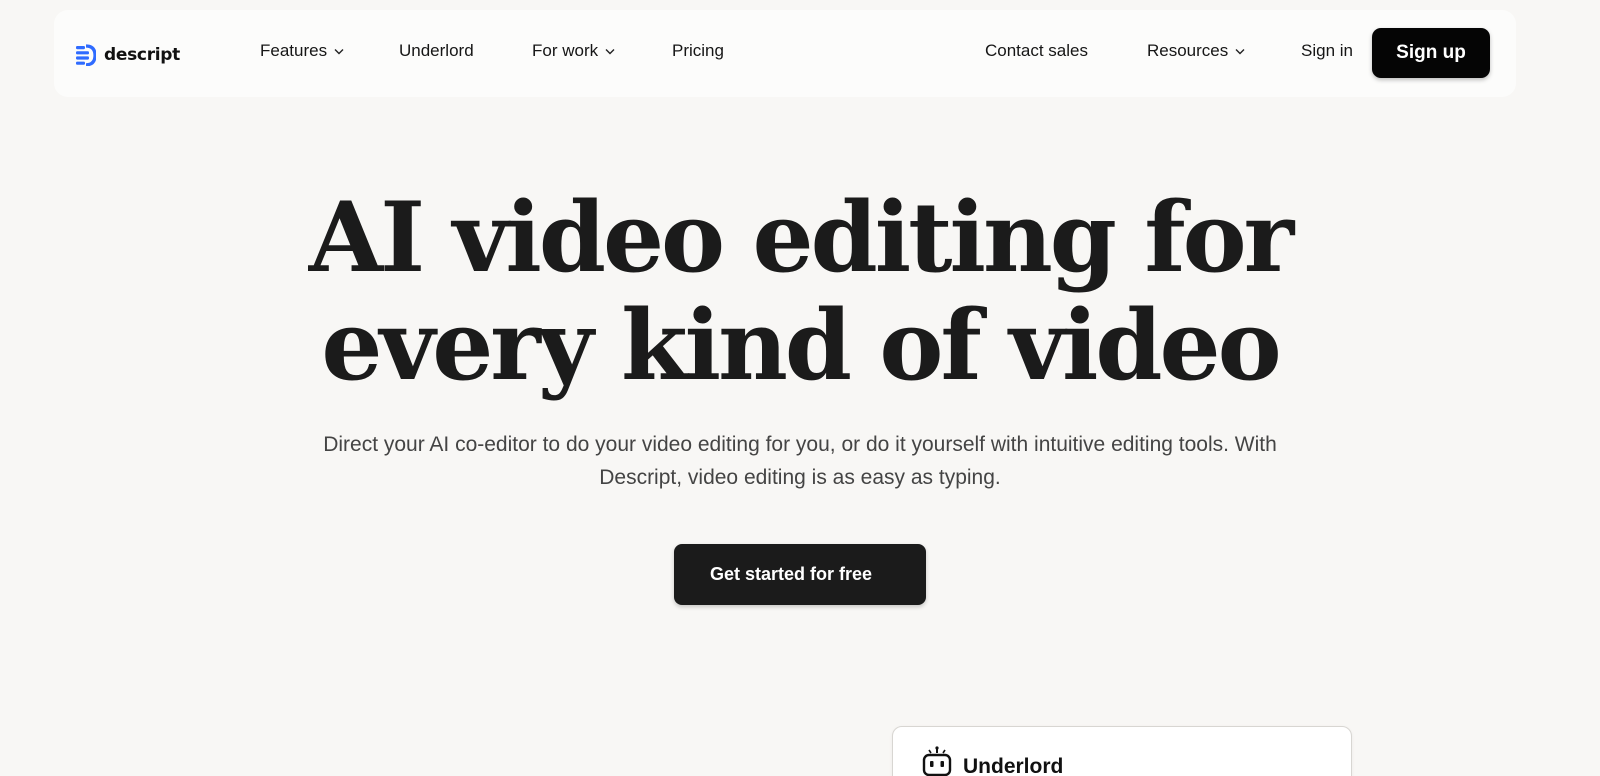 Image resolution: width=1600 pixels, height=776 pixels. What do you see at coordinates (86, 55) in the screenshot?
I see `descript-logo-icon` at bounding box center [86, 55].